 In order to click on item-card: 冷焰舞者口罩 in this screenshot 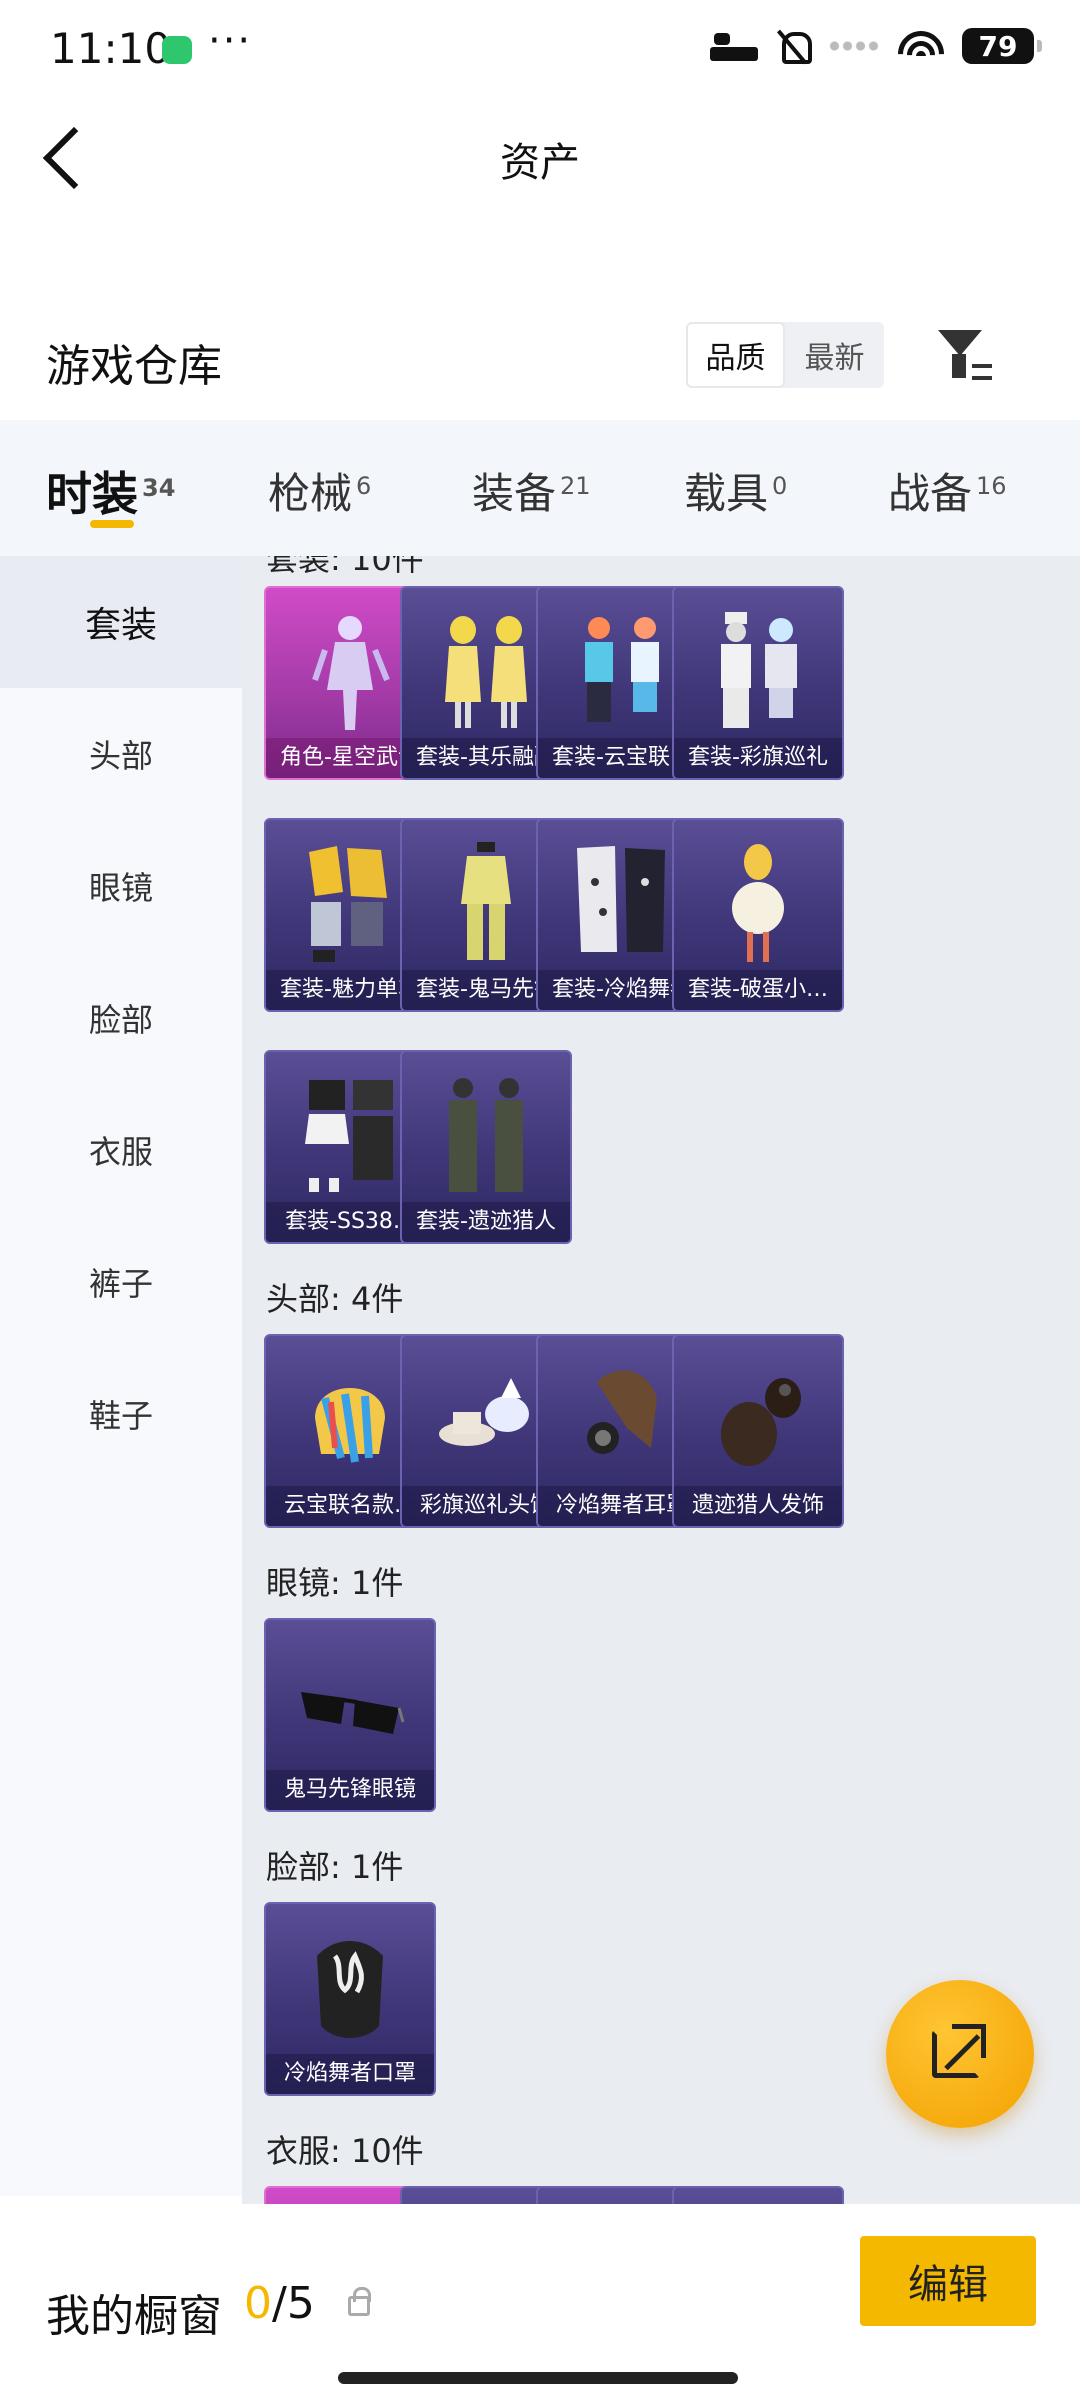, I will do `click(350, 1999)`.